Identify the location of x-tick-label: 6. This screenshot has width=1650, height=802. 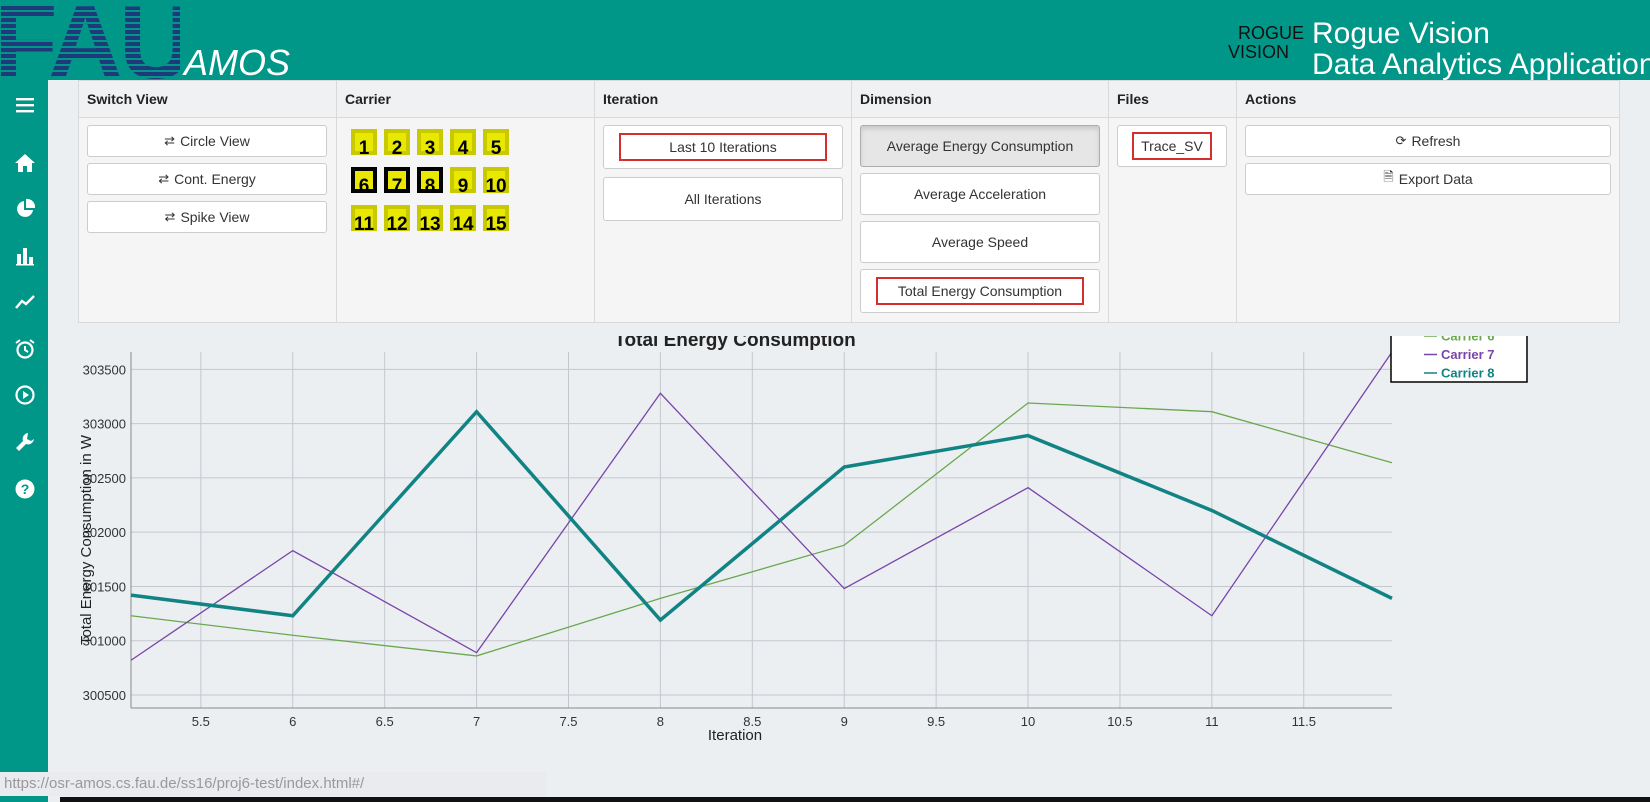
(292, 721).